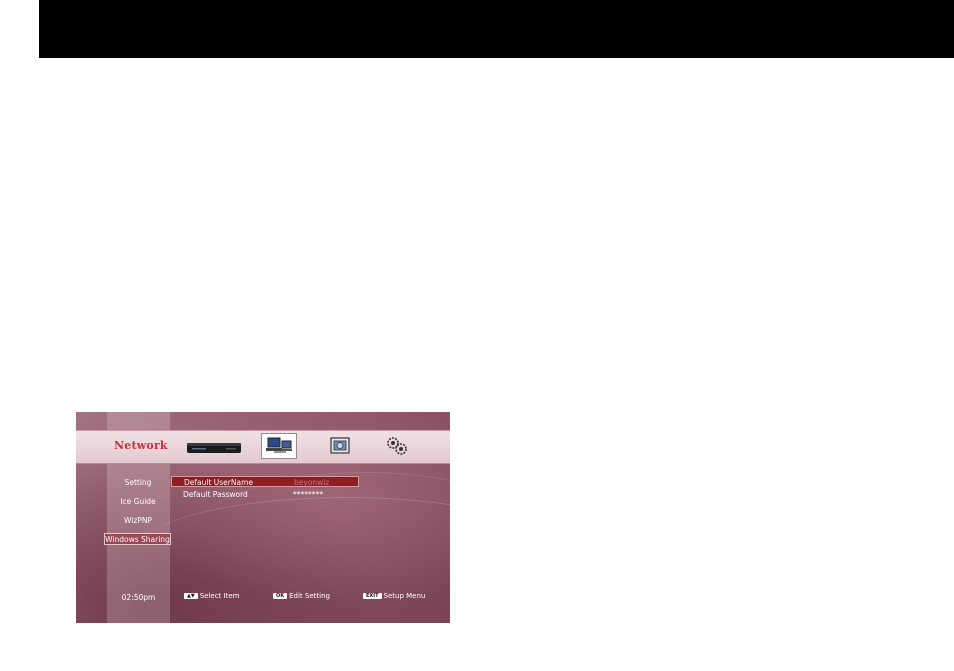 This screenshot has height=671, width=954. Describe the element at coordinates (372, 596) in the screenshot. I see `exit-key-icon: EXIT` at that location.